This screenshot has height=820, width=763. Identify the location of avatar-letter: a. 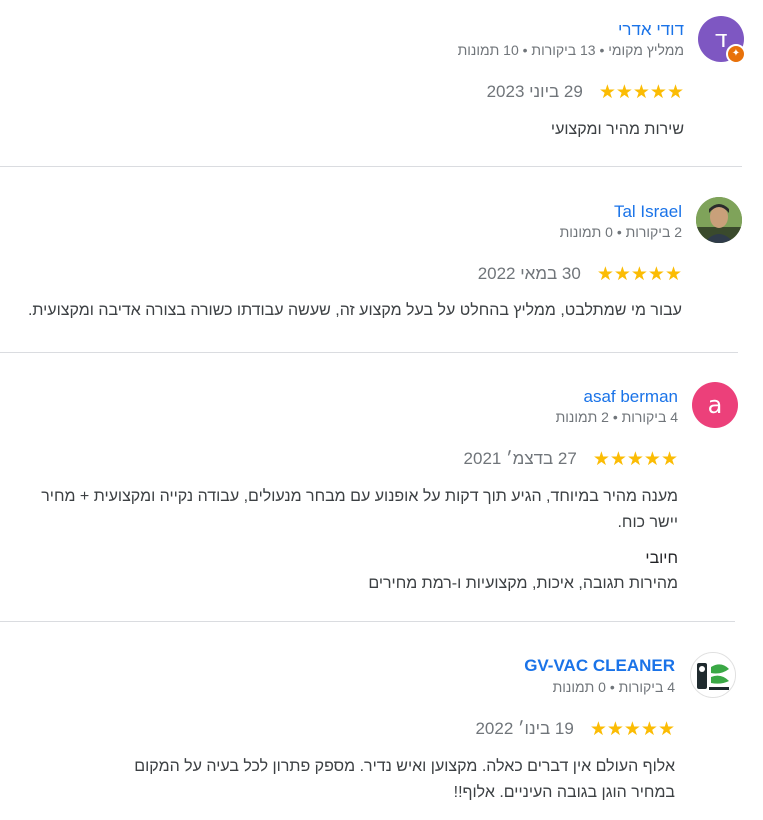
(715, 405).